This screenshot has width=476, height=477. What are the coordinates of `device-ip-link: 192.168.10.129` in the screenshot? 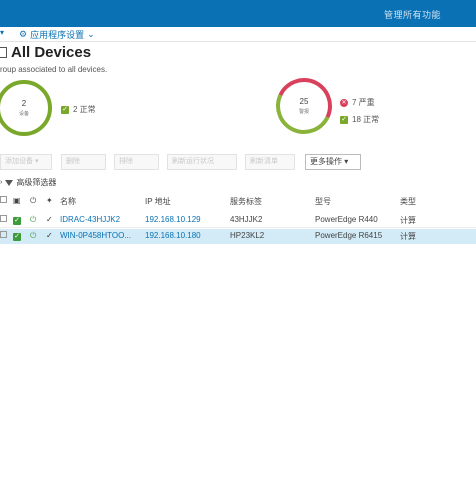 It's located at (173, 219).